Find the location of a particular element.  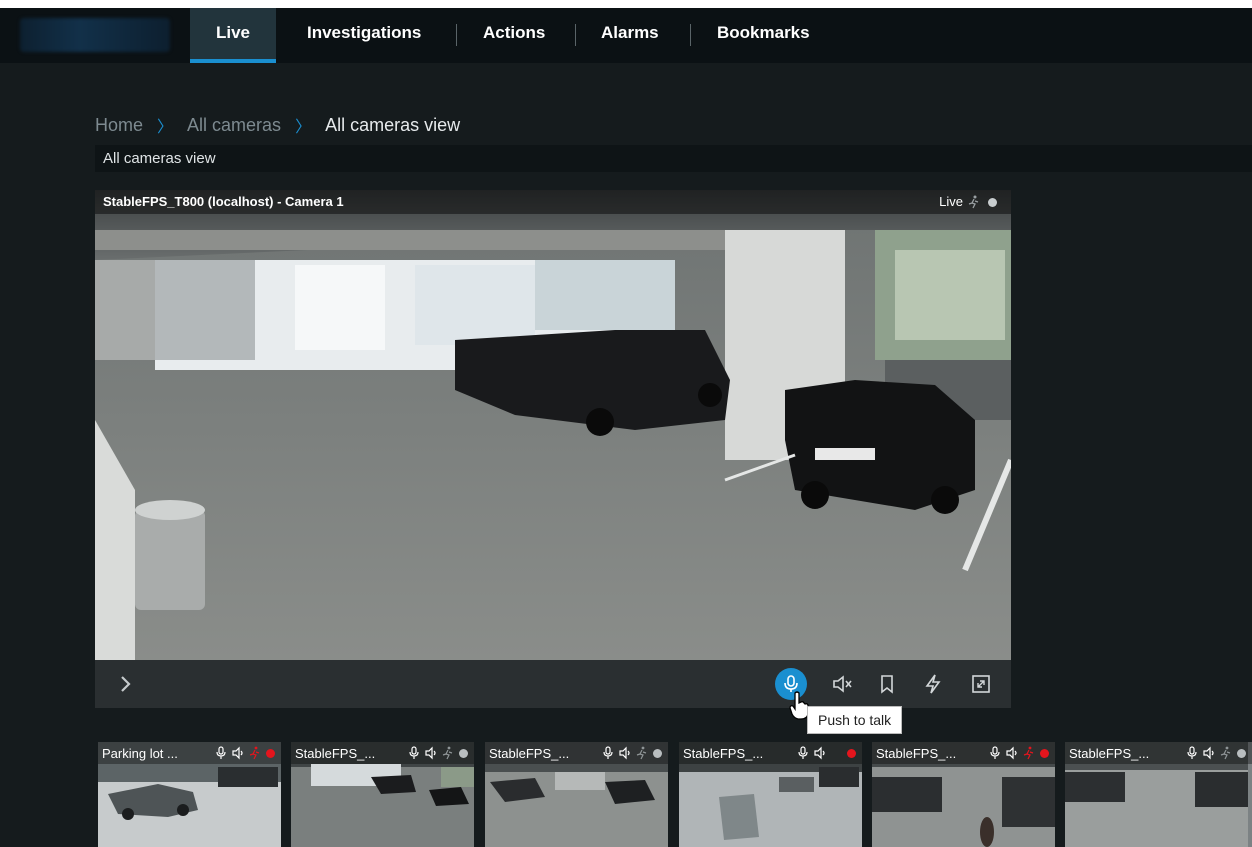

breadcrumb-current: All cameras view is located at coordinates (393, 124).